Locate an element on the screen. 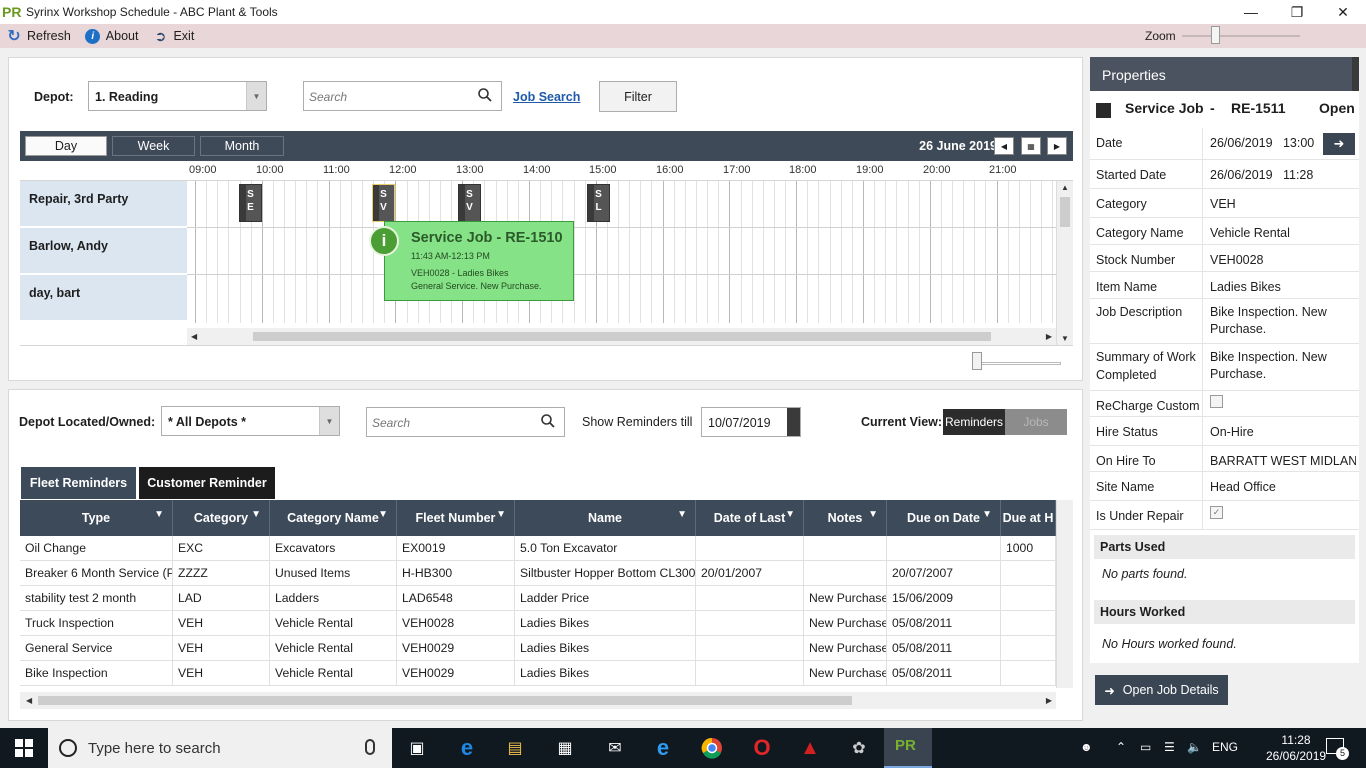  table-cell-due-on-date: 15/06/2009 is located at coordinates (944, 598).